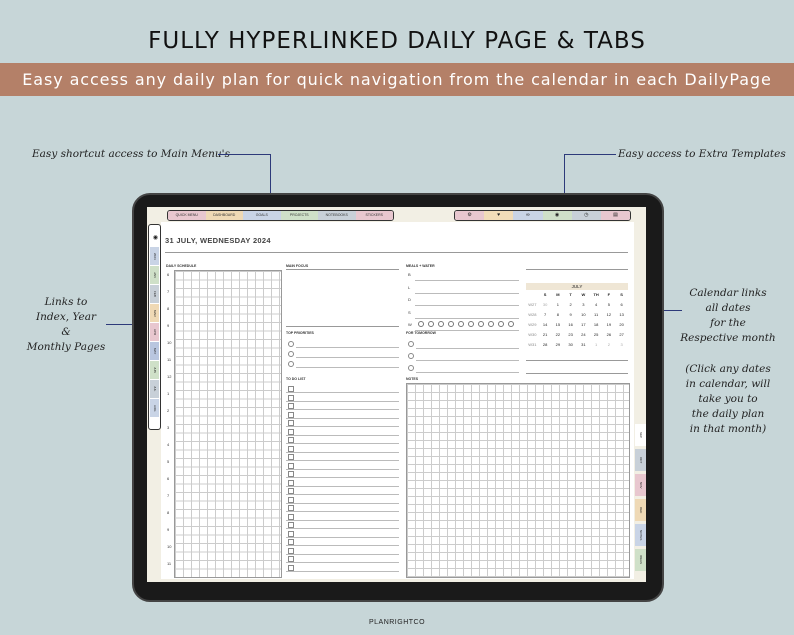  Describe the element at coordinates (262, 215) in the screenshot. I see `tab-goals: GOALS` at that location.